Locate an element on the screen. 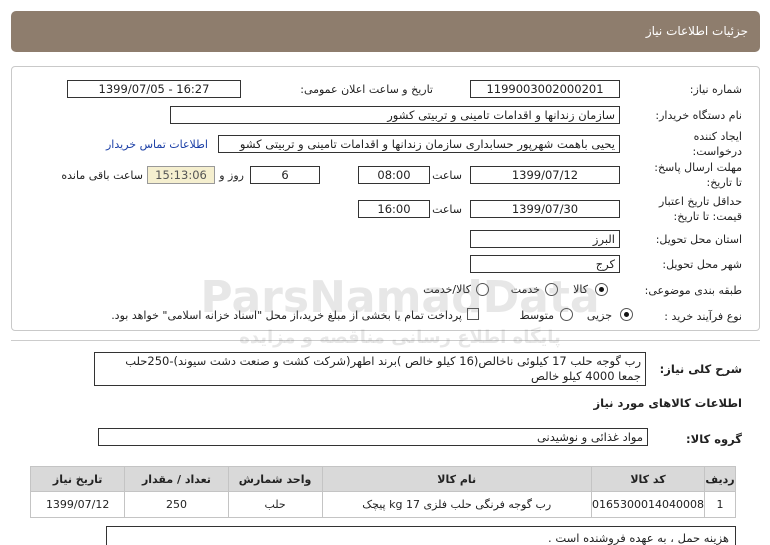 The height and width of the screenshot is (545, 770). description-label: شرح کلی نیاز: is located at coordinates (700, 369).